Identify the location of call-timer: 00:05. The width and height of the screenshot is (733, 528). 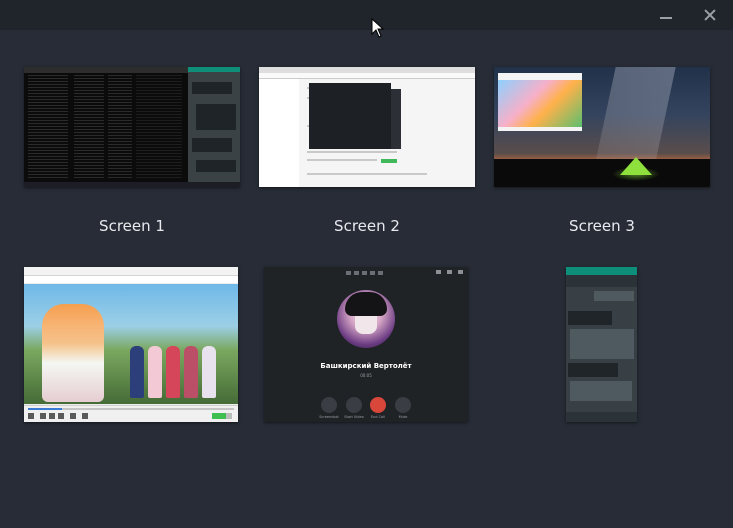
(366, 375).